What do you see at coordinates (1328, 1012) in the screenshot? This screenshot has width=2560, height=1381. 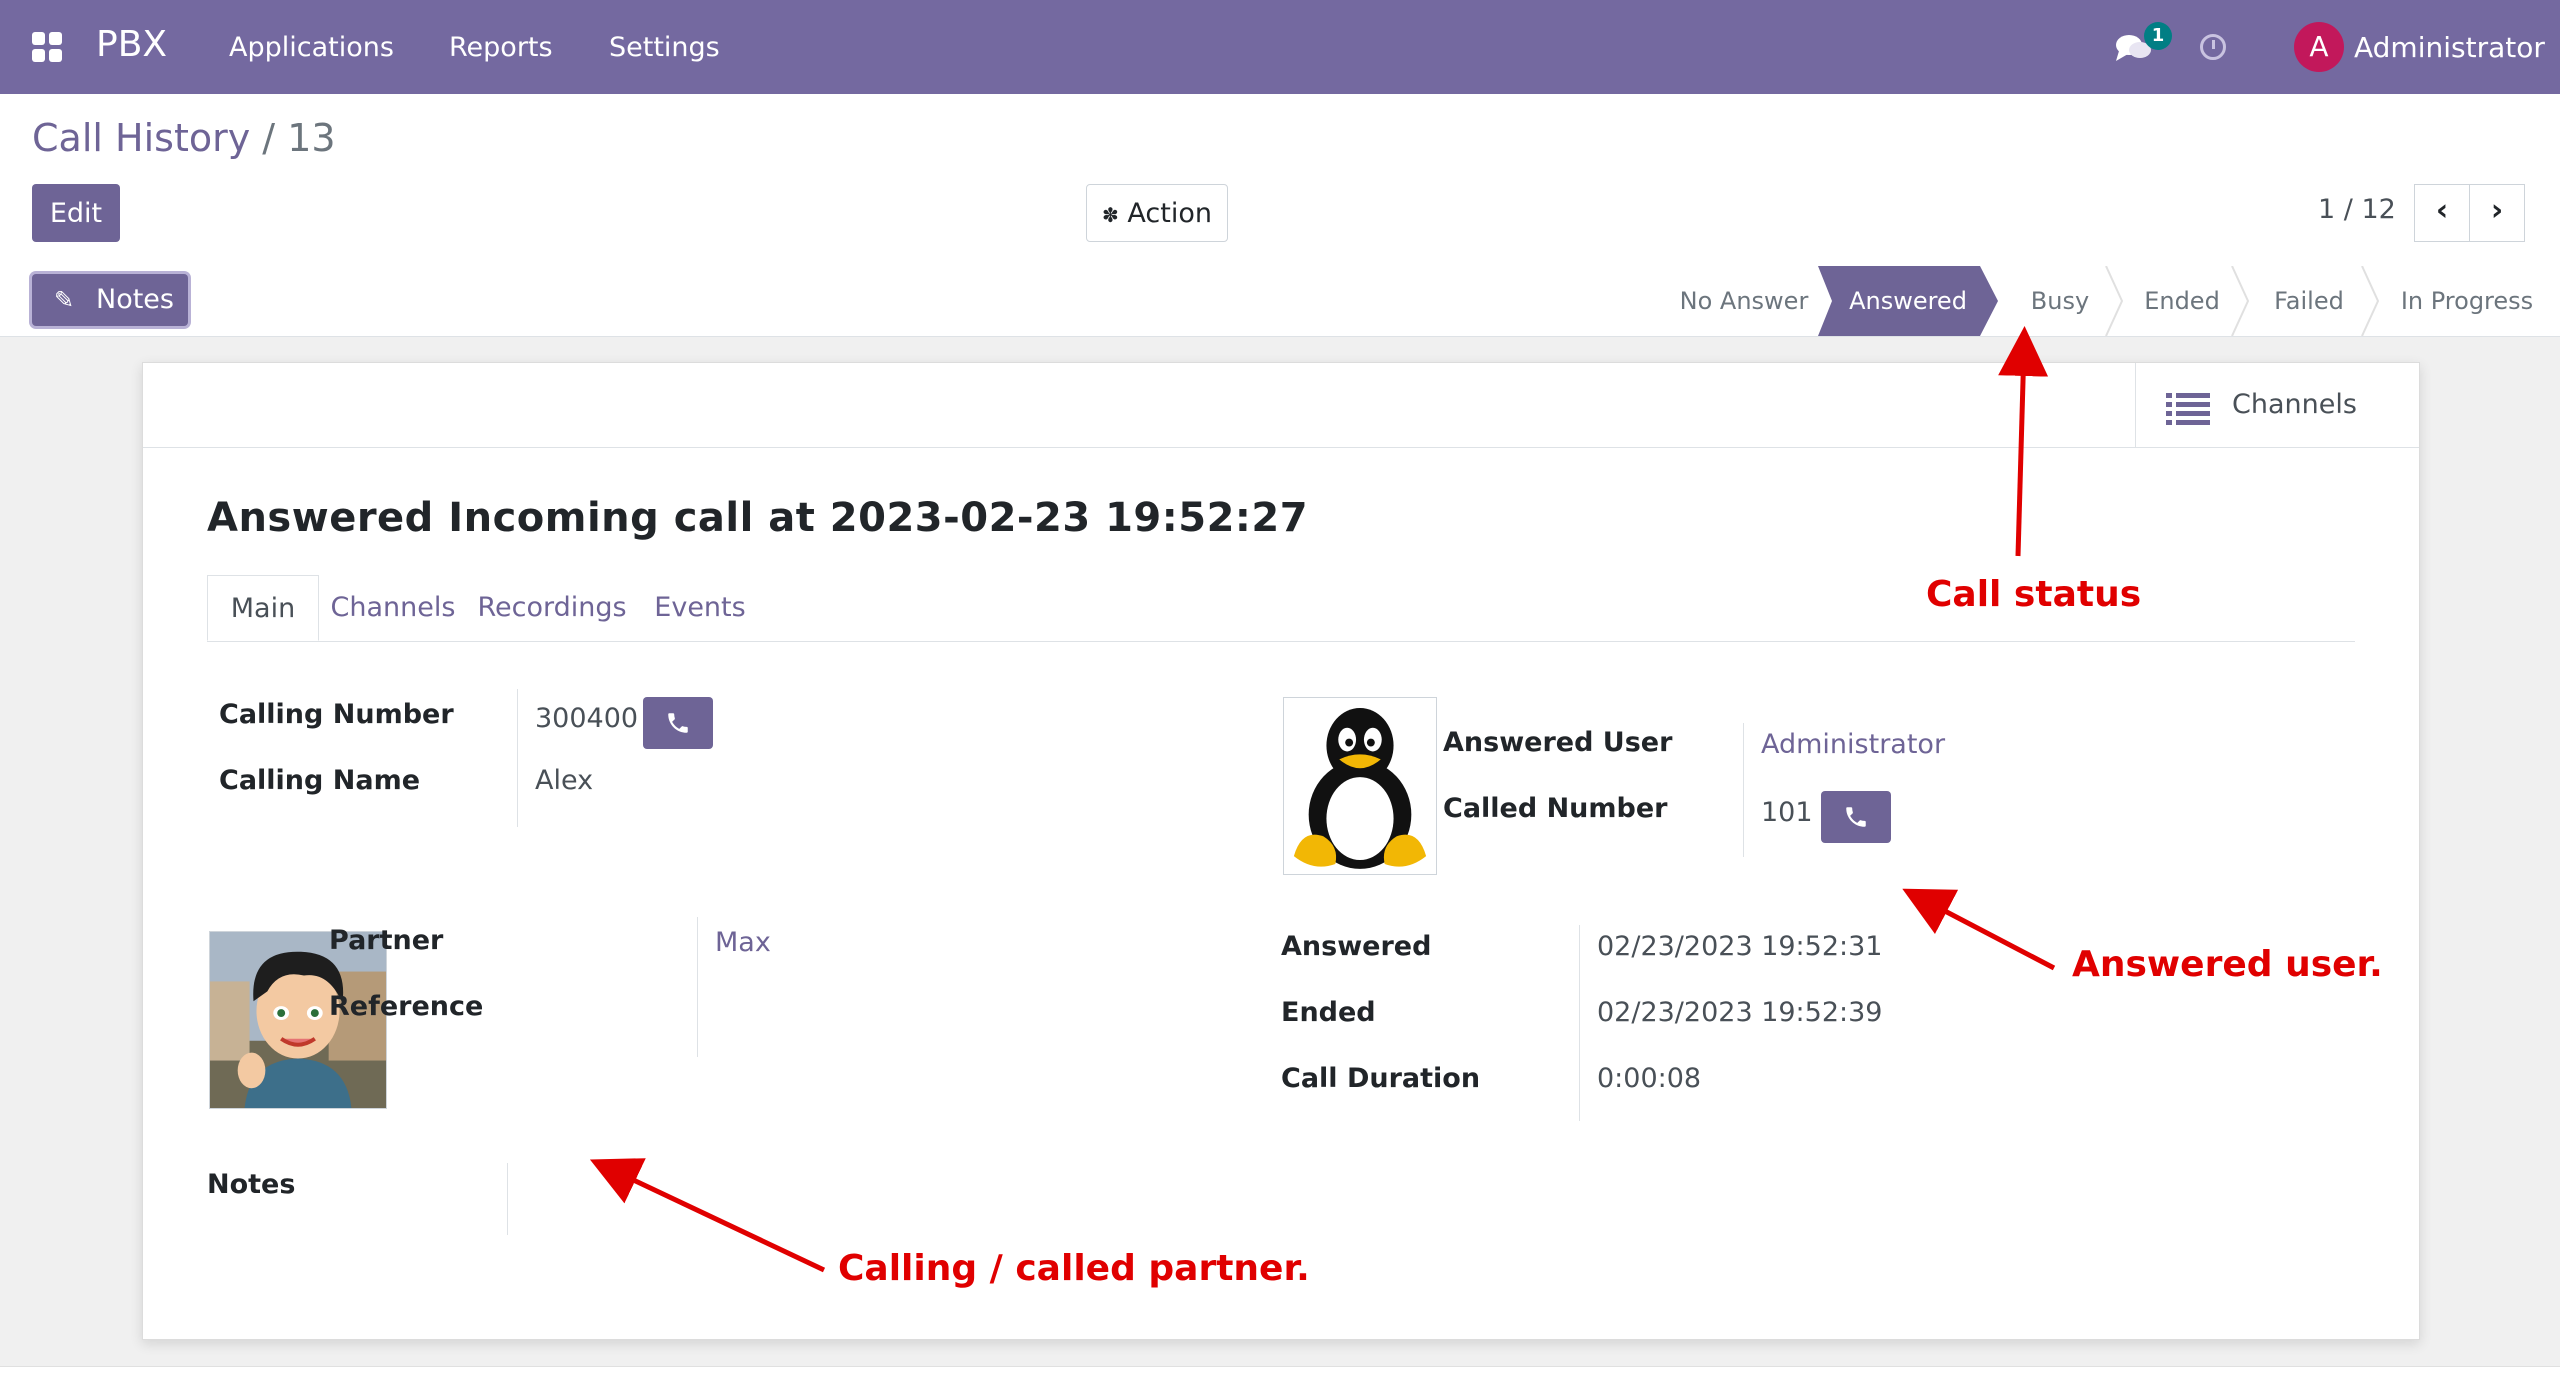 I see `ended-label: Ended` at bounding box center [1328, 1012].